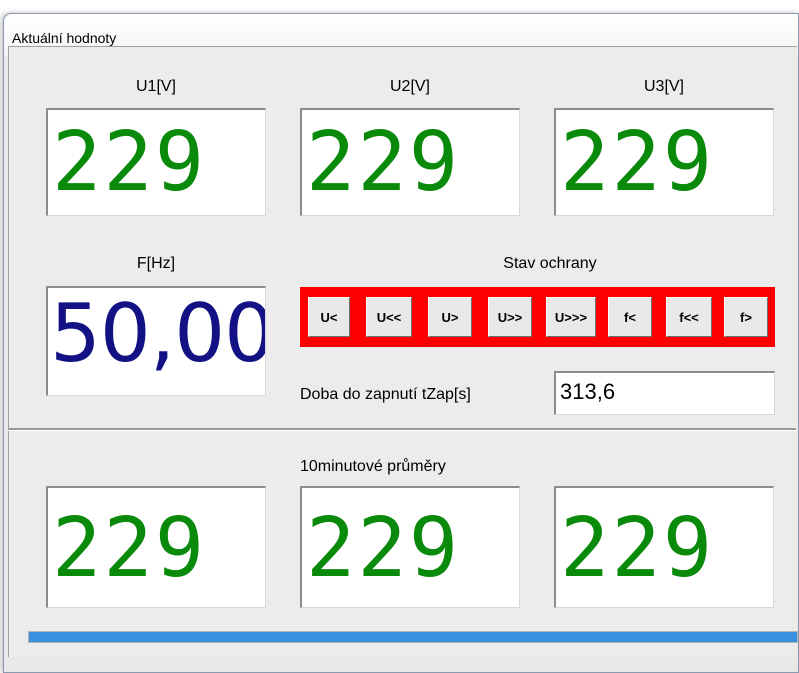 The image size is (799, 673). I want to click on protection-button-underfrequency-1: f<, so click(630, 317).